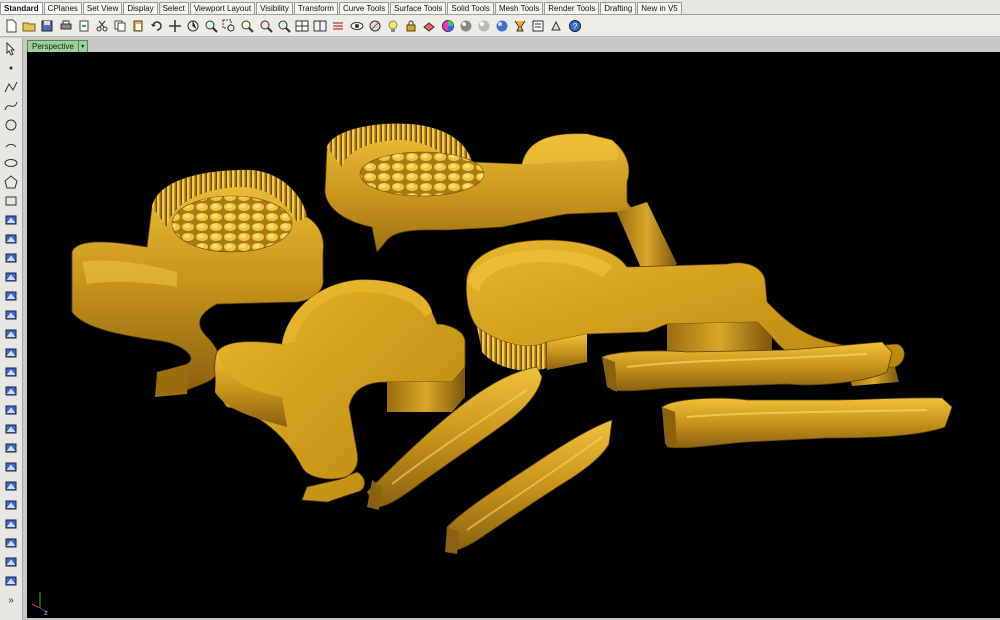 Image resolution: width=1000 pixels, height=620 pixels. Describe the element at coordinates (266, 26) in the screenshot. I see `zoom-selected-icon` at that location.